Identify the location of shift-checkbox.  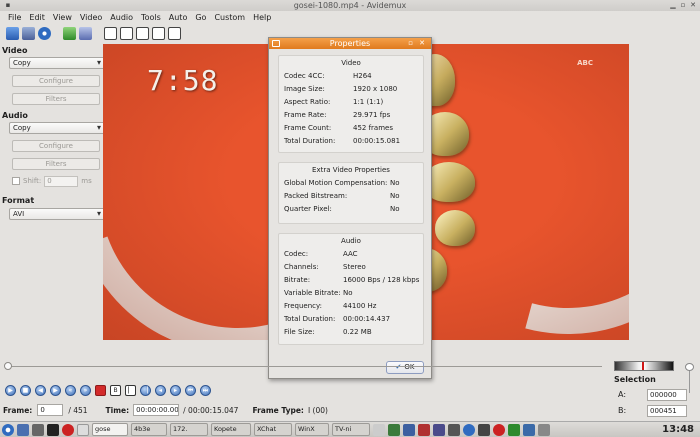
(16, 181).